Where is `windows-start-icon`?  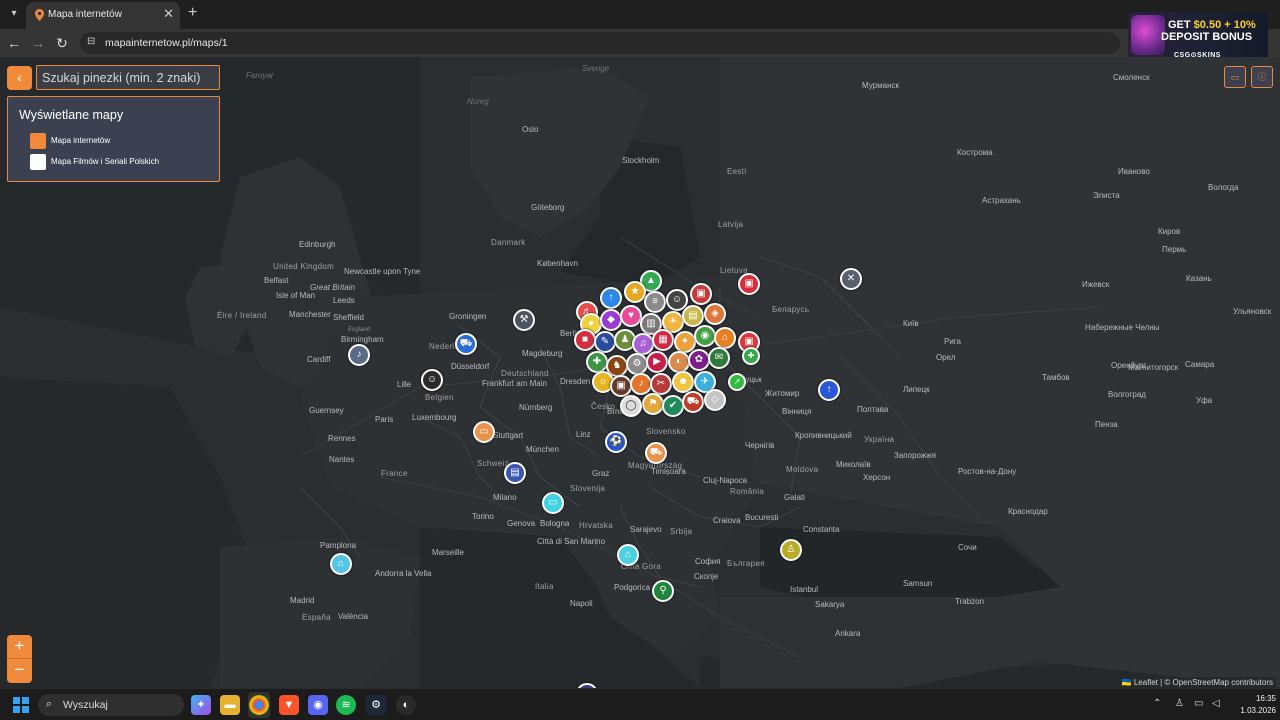
windows-start-icon is located at coordinates (21, 705).